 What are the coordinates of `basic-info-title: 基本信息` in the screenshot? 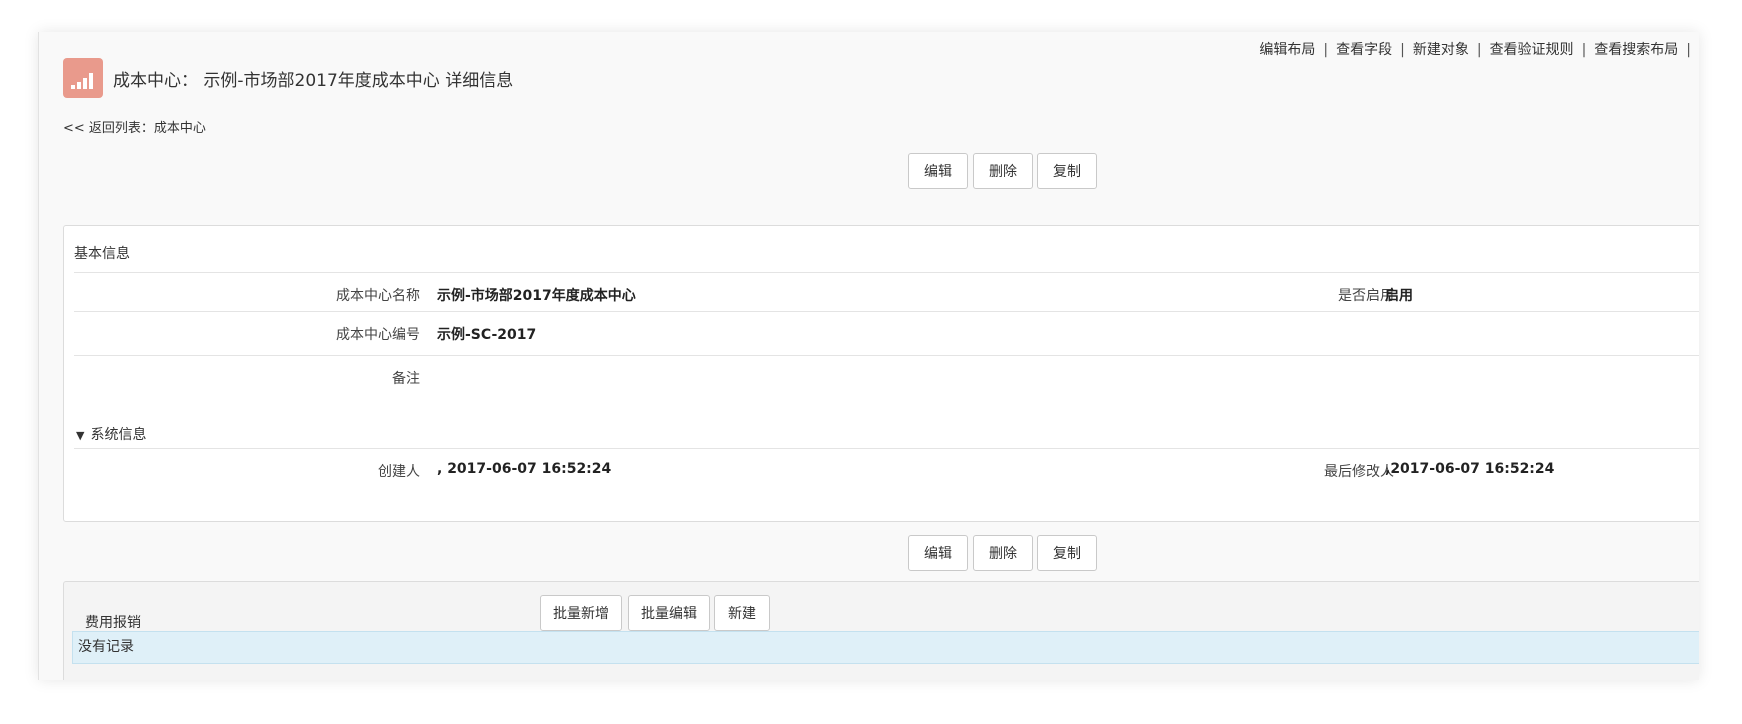 It's located at (102, 254).